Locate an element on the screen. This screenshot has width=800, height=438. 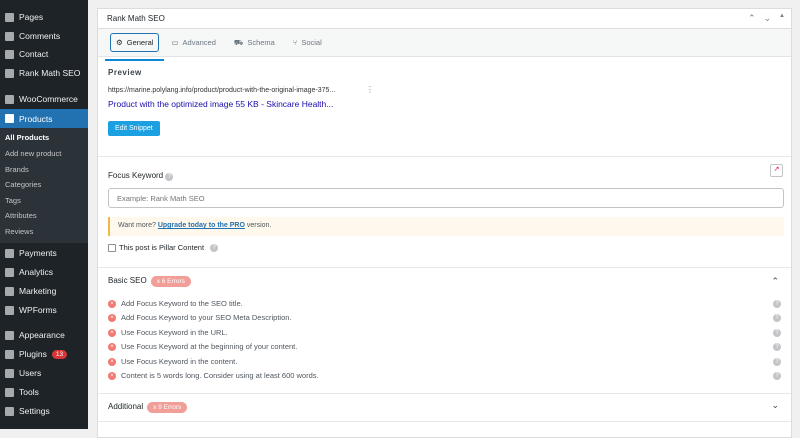
tab-bar: ⚙ General ▭ Advanced ⛟ Schema ⑂ Social is located at coordinates (444, 45).